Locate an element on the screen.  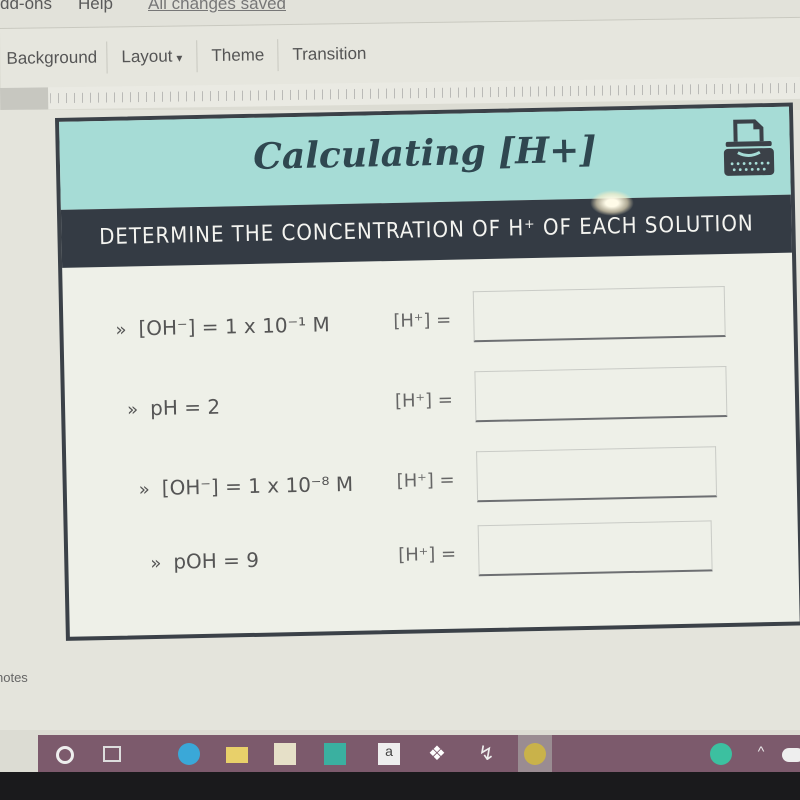
question-prompt: [OH⁻] = 1 x 10⁻⁸ M is located at coordinates (257, 485).